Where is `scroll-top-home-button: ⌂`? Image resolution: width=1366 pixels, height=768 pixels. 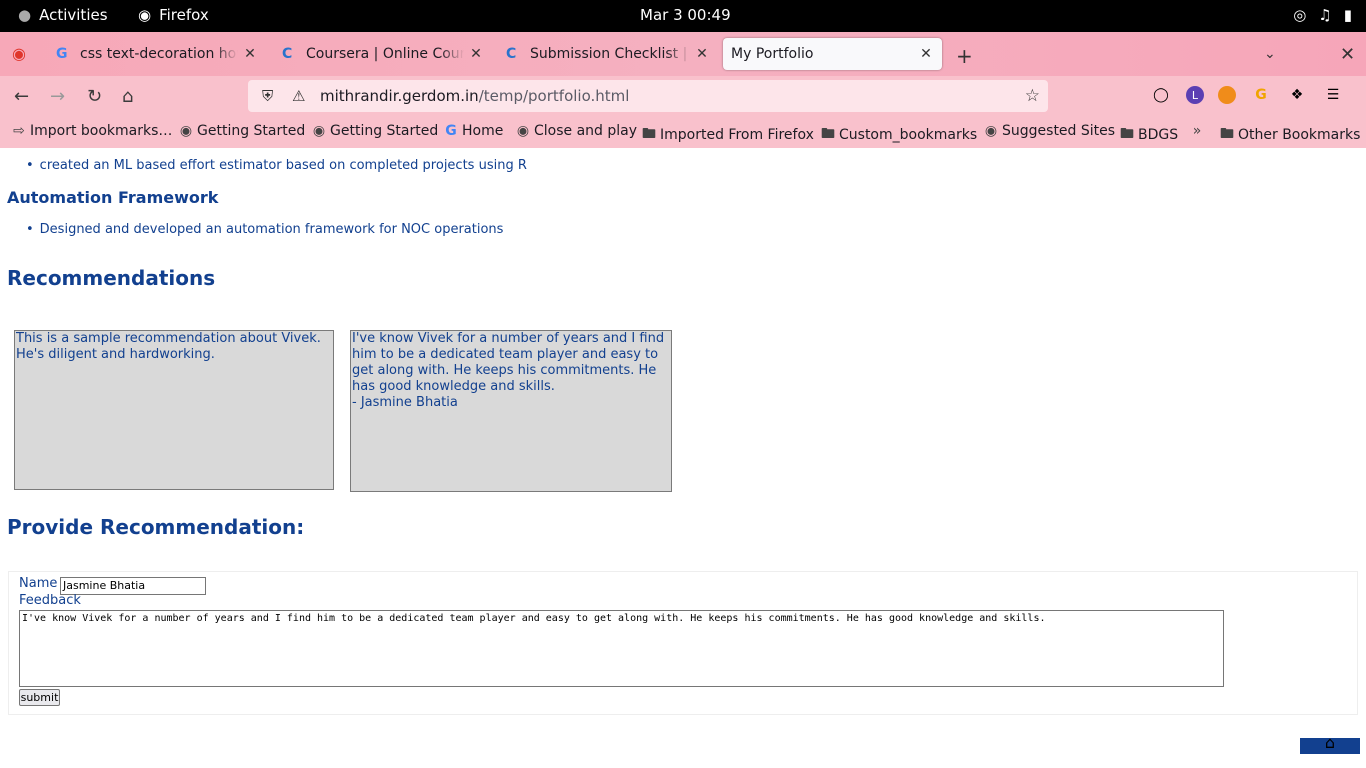
scroll-top-home-button: ⌂ is located at coordinates (1330, 744).